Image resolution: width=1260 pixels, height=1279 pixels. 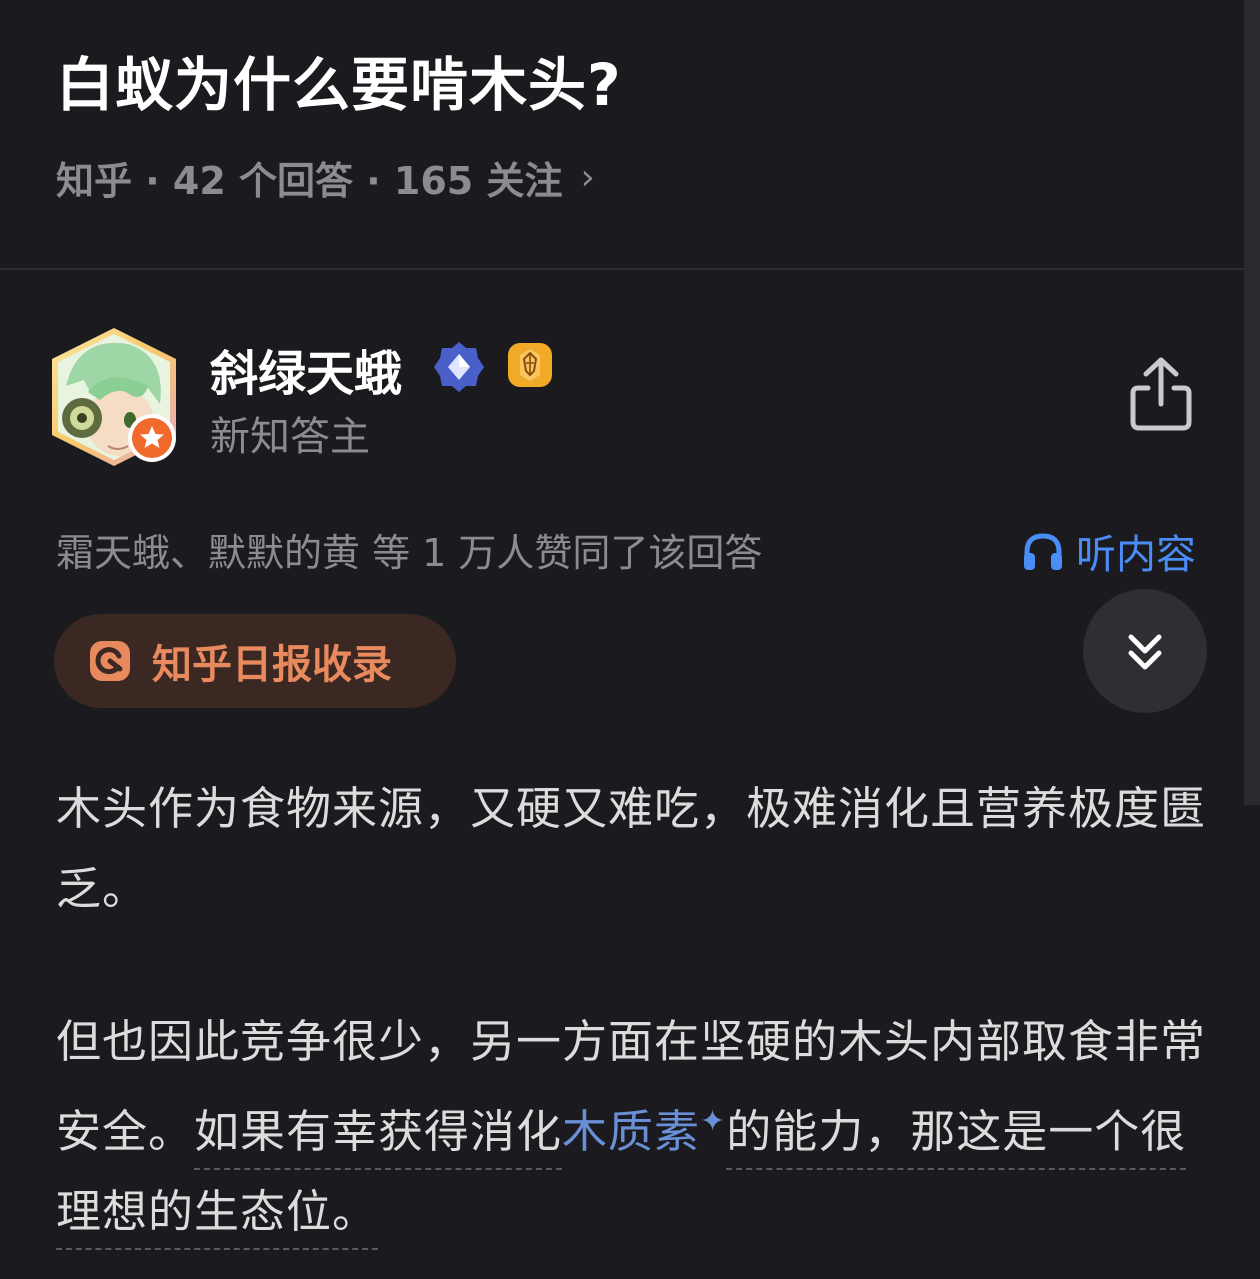 I want to click on sparkle-icon: ✦, so click(x=713, y=1121).